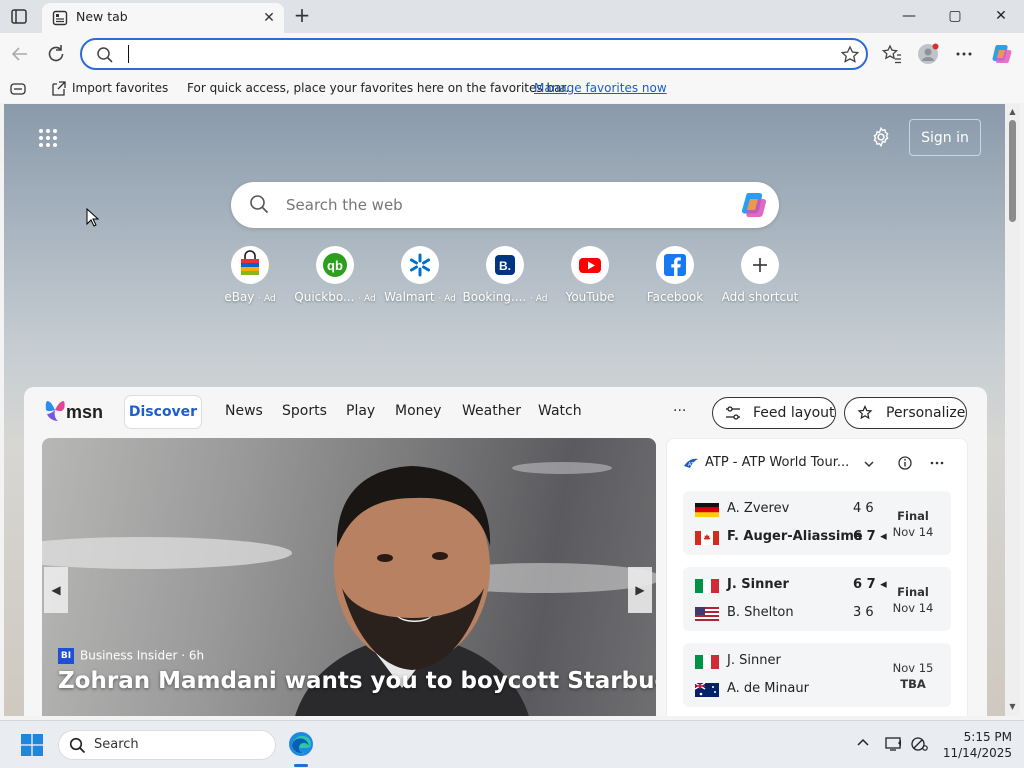  I want to click on favorites-icon, so click(892, 54).